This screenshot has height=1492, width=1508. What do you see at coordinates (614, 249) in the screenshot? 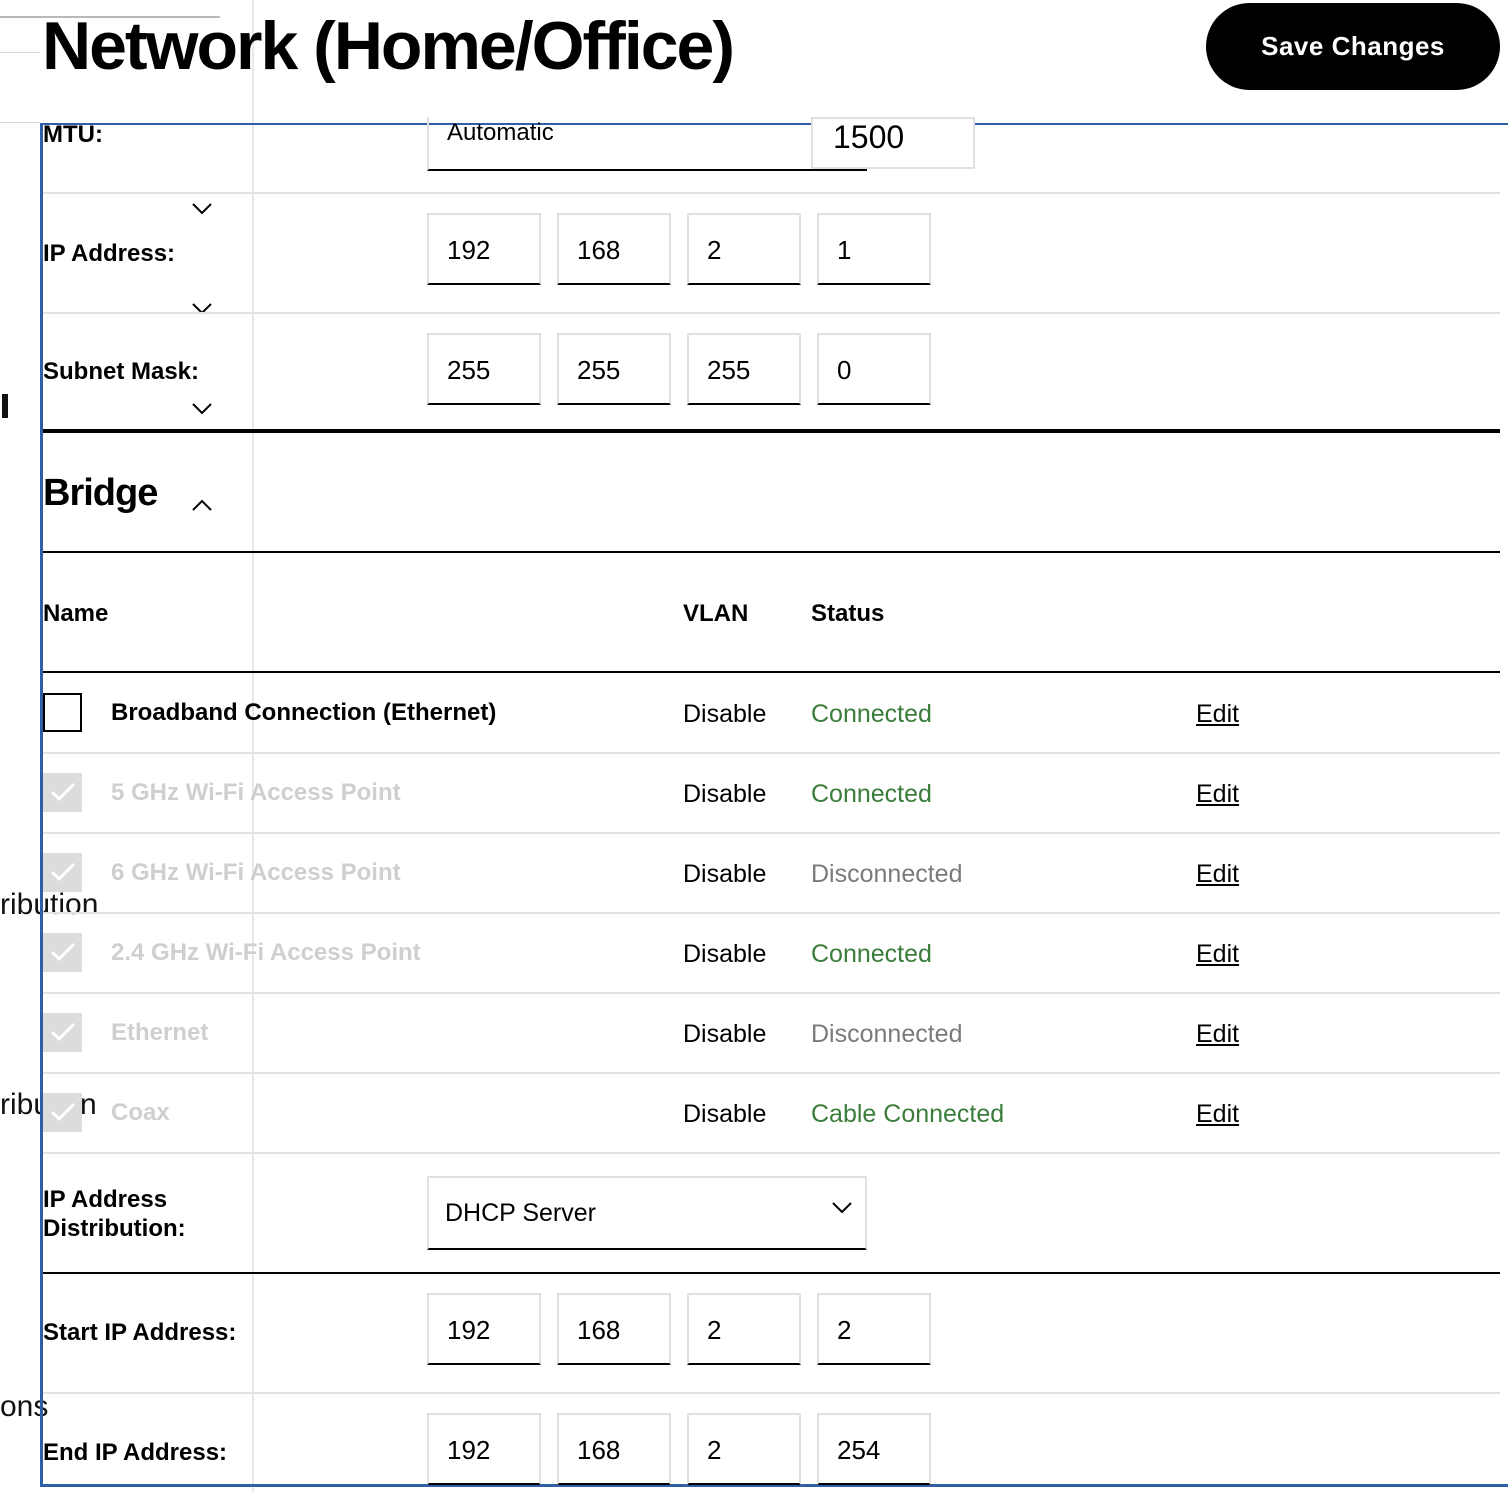
I see `ip-address-octet-2: 168` at bounding box center [614, 249].